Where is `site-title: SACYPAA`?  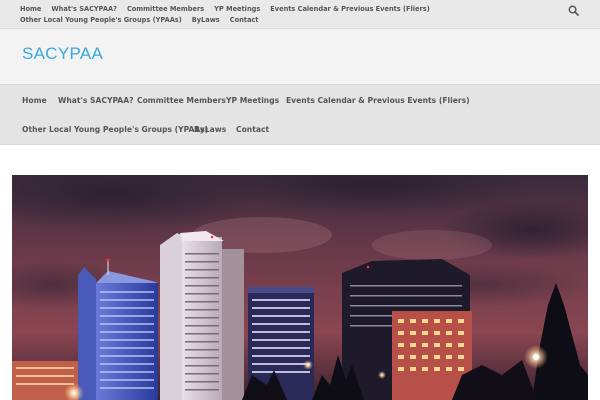
site-title: SACYPAA is located at coordinates (62, 54).